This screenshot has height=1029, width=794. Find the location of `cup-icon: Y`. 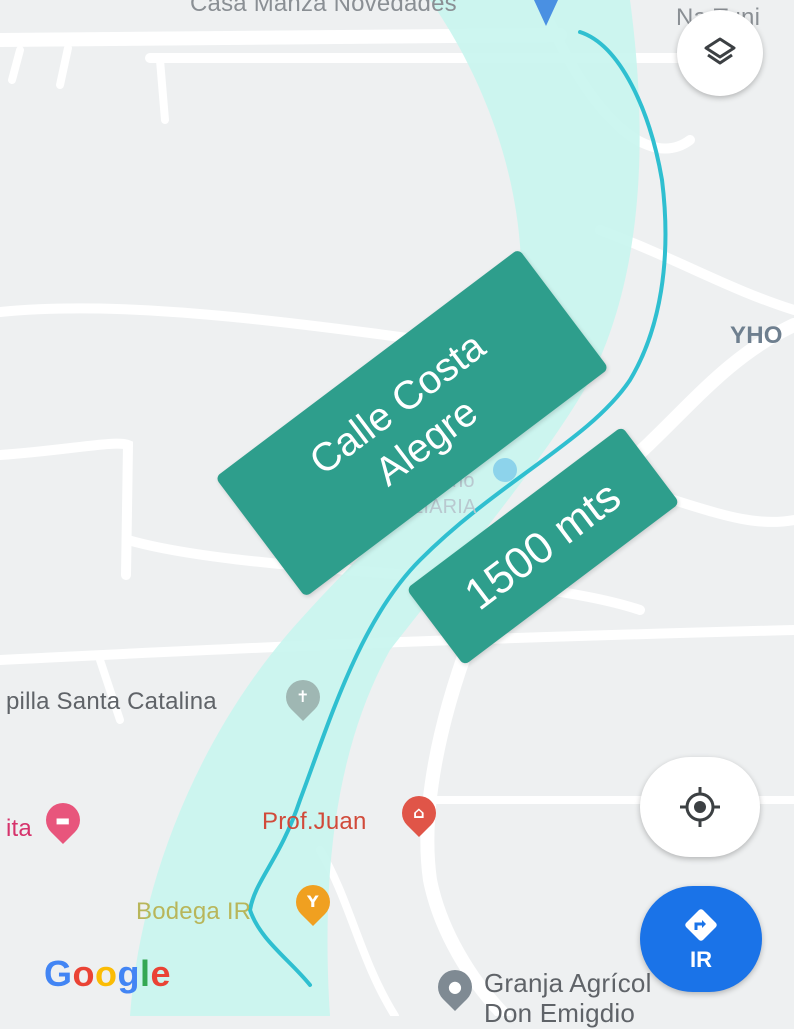

cup-icon: Y is located at coordinates (313, 901).